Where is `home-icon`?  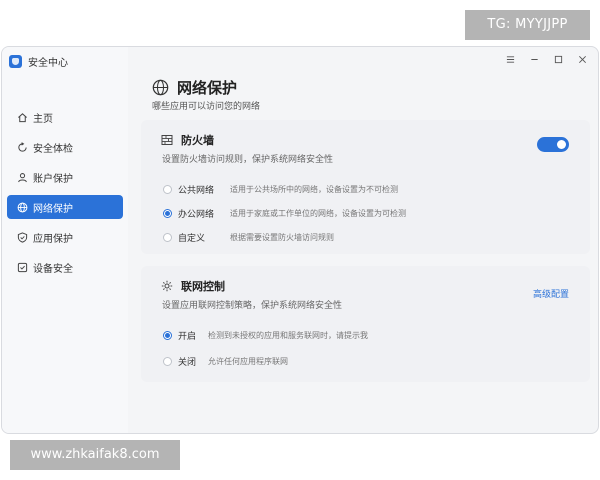 home-icon is located at coordinates (22, 117).